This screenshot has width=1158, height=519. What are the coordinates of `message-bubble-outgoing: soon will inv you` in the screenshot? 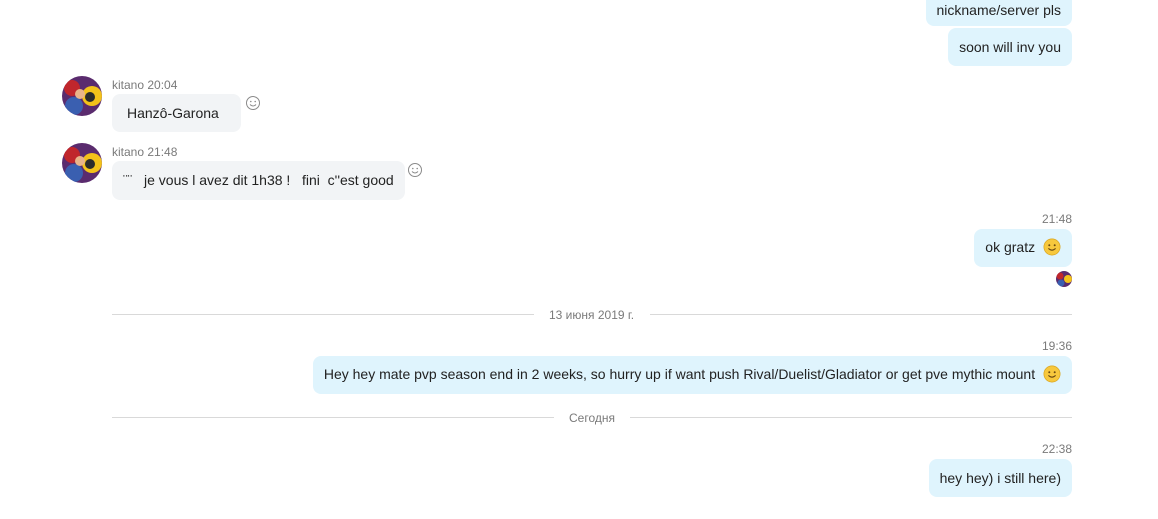 It's located at (1010, 47).